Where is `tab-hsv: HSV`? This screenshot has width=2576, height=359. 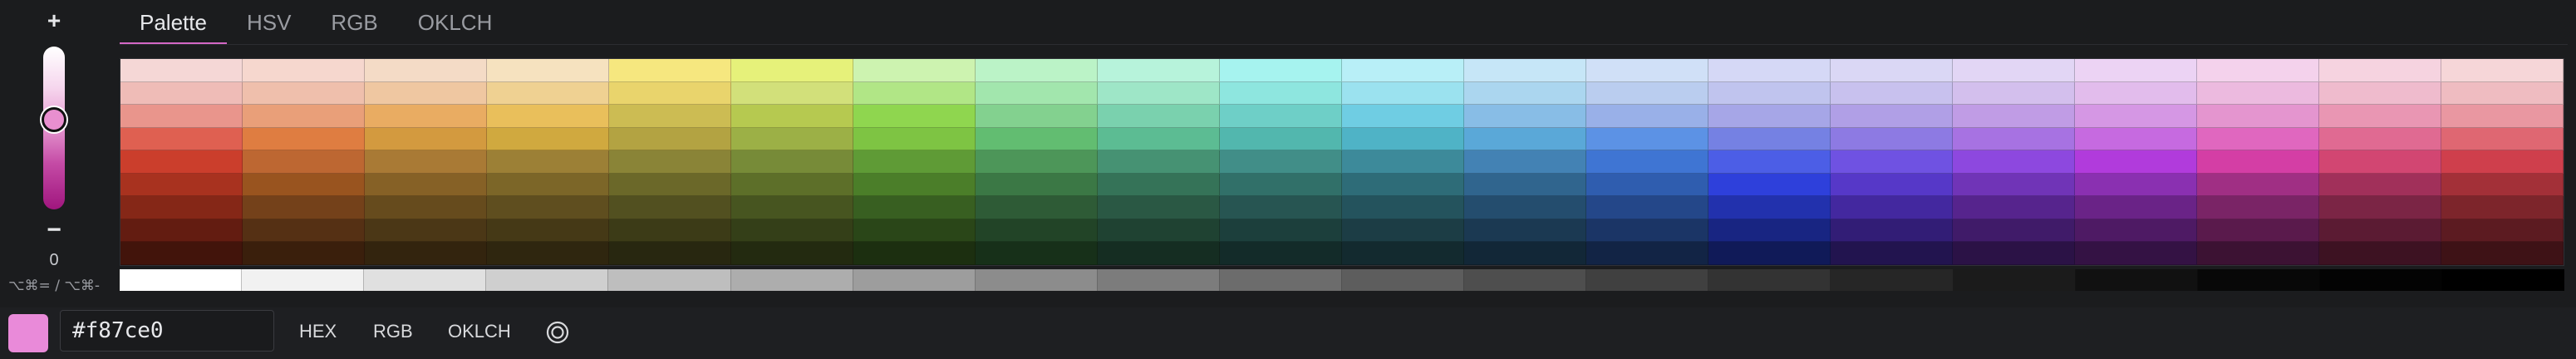
tab-hsv: HSV is located at coordinates (269, 21).